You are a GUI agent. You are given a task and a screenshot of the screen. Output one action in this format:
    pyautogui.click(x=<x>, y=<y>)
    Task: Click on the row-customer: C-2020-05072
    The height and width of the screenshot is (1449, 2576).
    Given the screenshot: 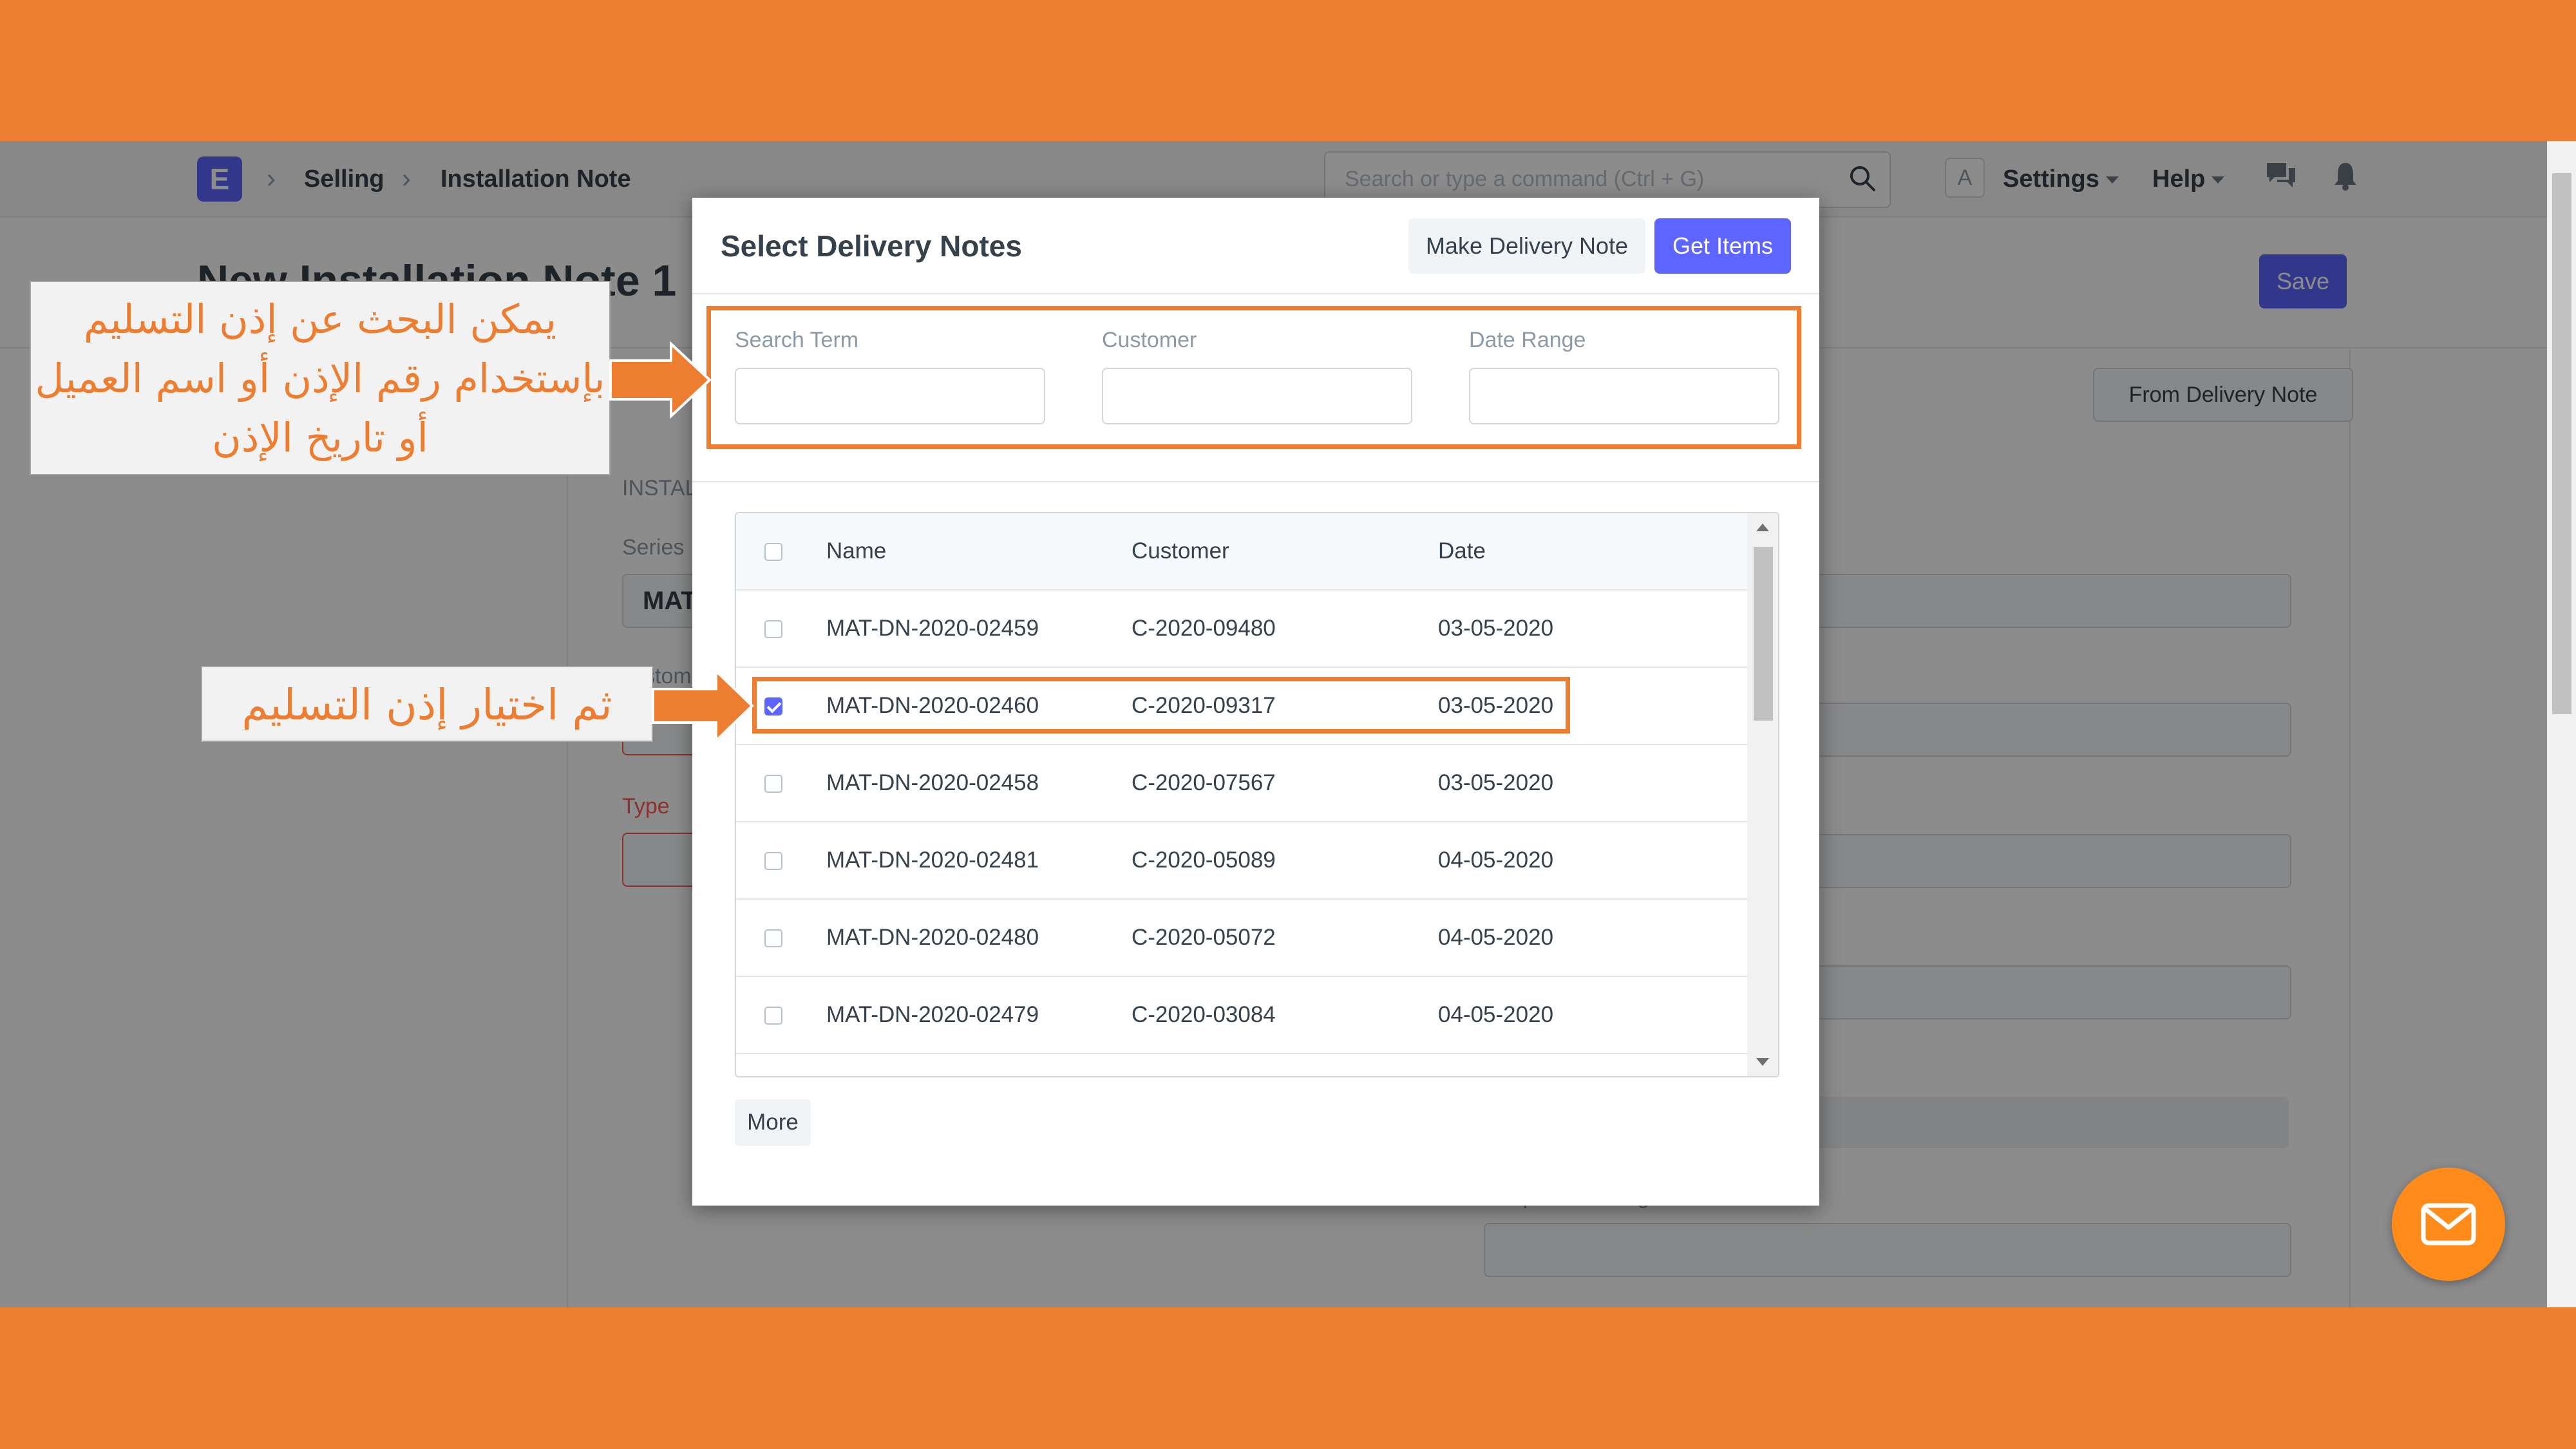 What is the action you would take?
    pyautogui.click(x=1204, y=938)
    